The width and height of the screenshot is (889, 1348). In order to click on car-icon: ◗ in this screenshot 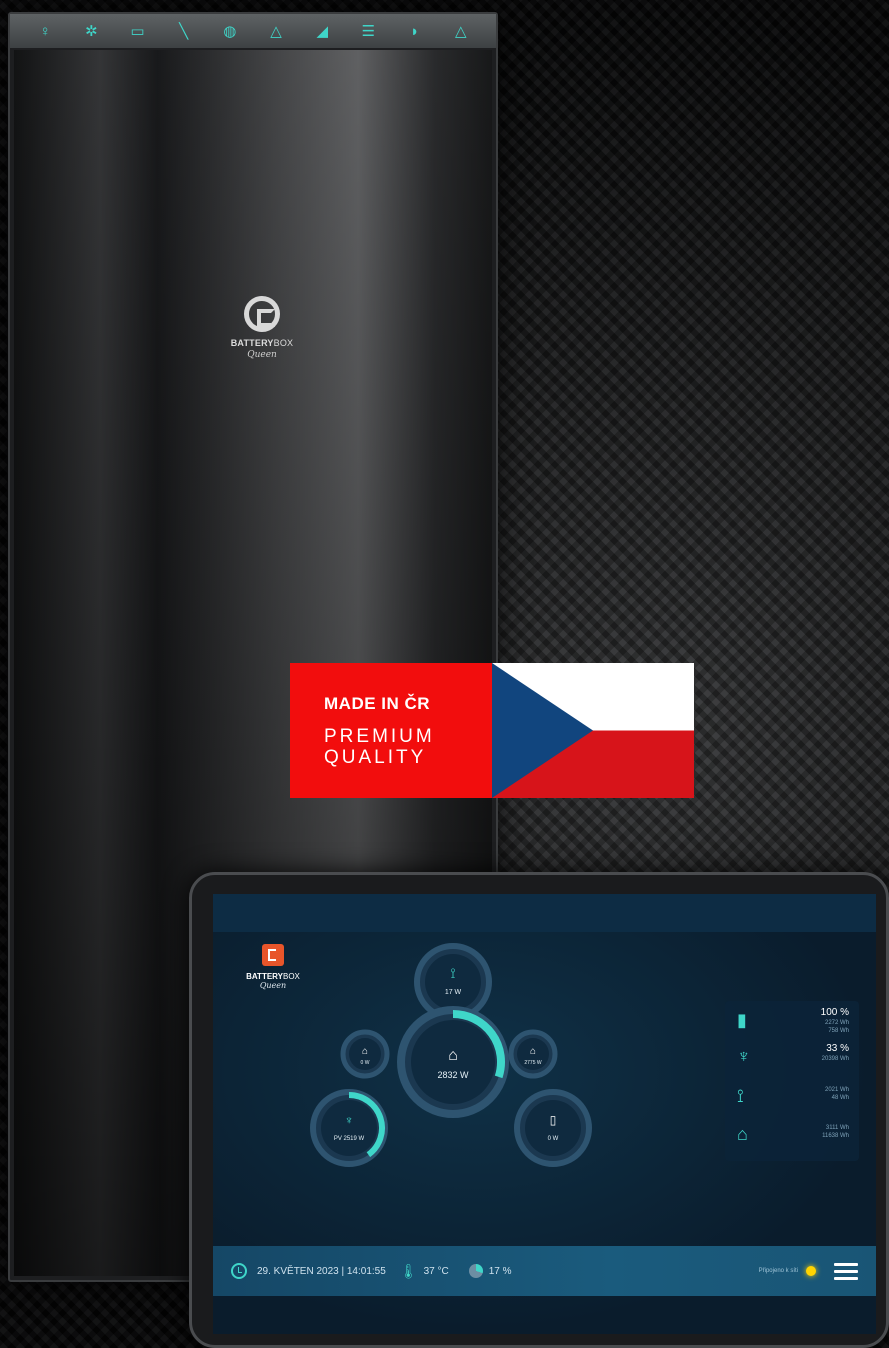, I will do `click(415, 31)`.